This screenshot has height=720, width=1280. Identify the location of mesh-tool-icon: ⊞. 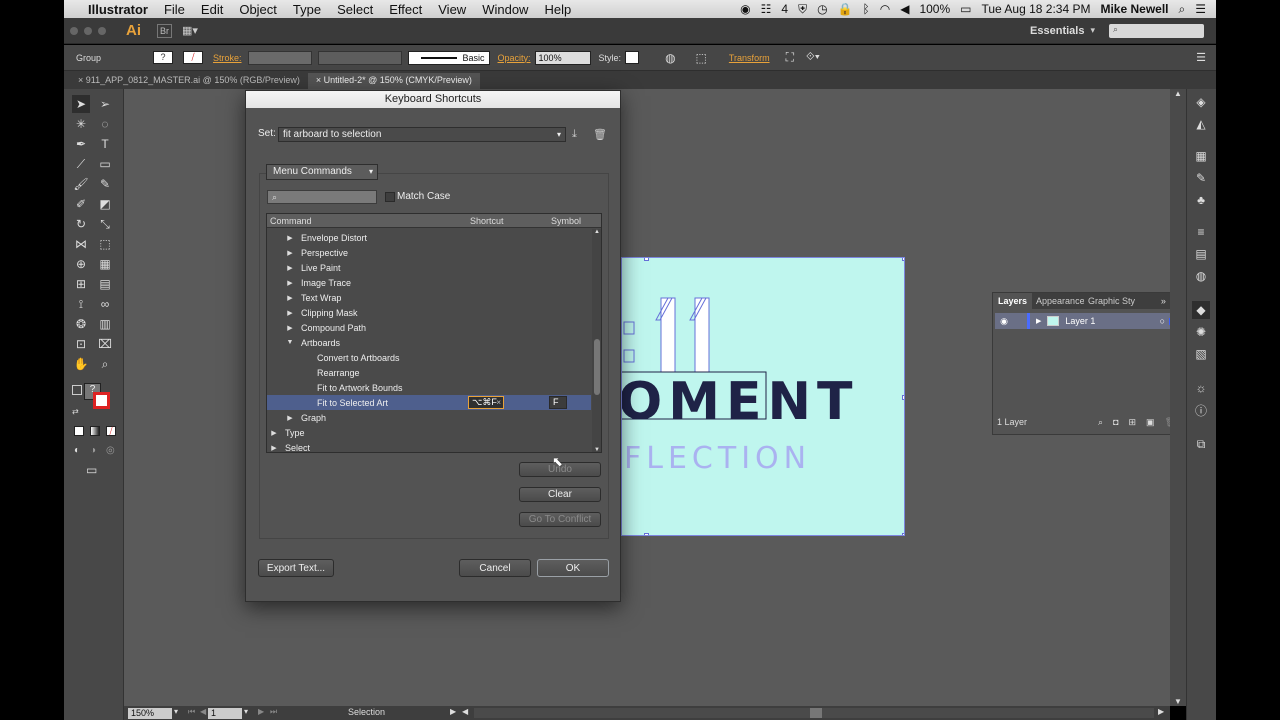
(81, 284).